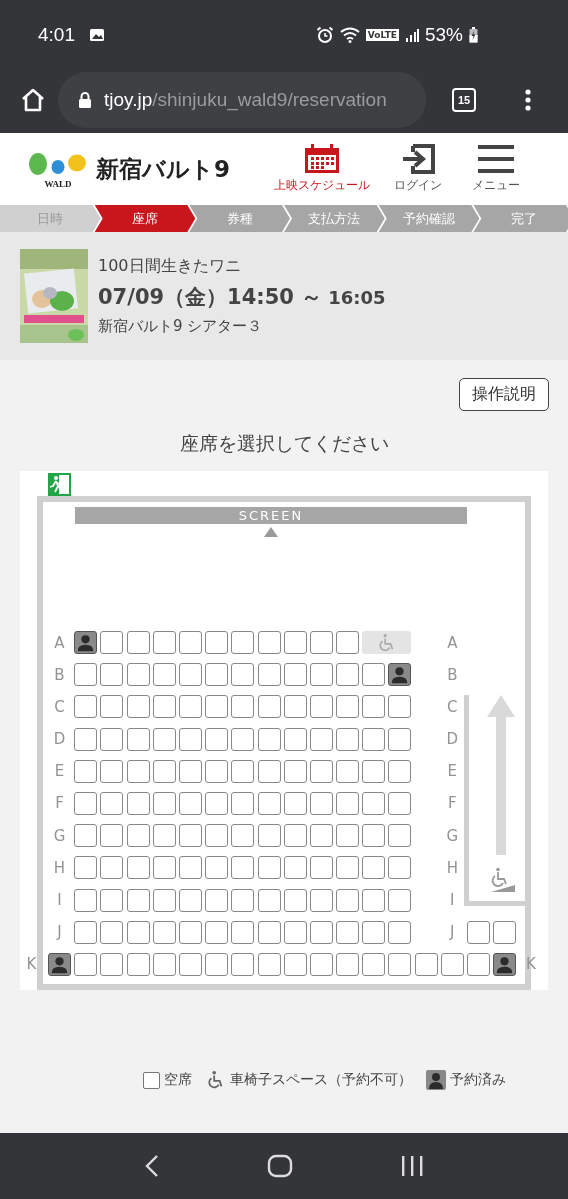  I want to click on more-menu-icon, so click(528, 99).